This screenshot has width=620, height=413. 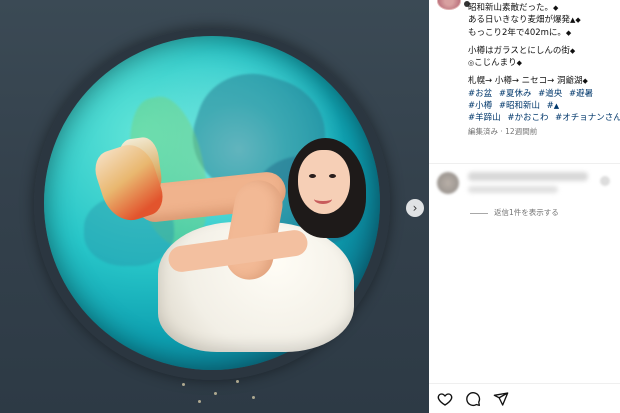 What do you see at coordinates (515, 94) in the screenshot?
I see `hashtag-link: #夏休み` at bounding box center [515, 94].